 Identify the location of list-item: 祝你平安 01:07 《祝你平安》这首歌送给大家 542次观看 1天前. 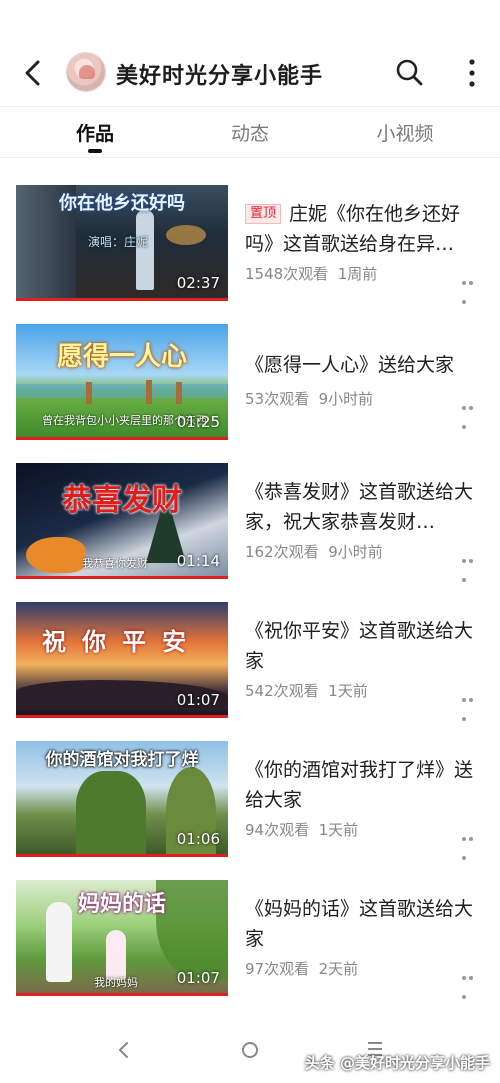
(250, 661).